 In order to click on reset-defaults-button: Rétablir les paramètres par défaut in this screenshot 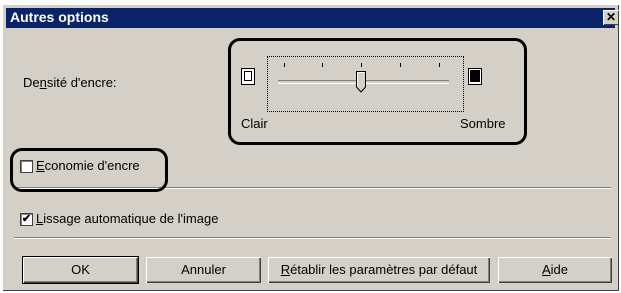, I will do `click(379, 270)`.